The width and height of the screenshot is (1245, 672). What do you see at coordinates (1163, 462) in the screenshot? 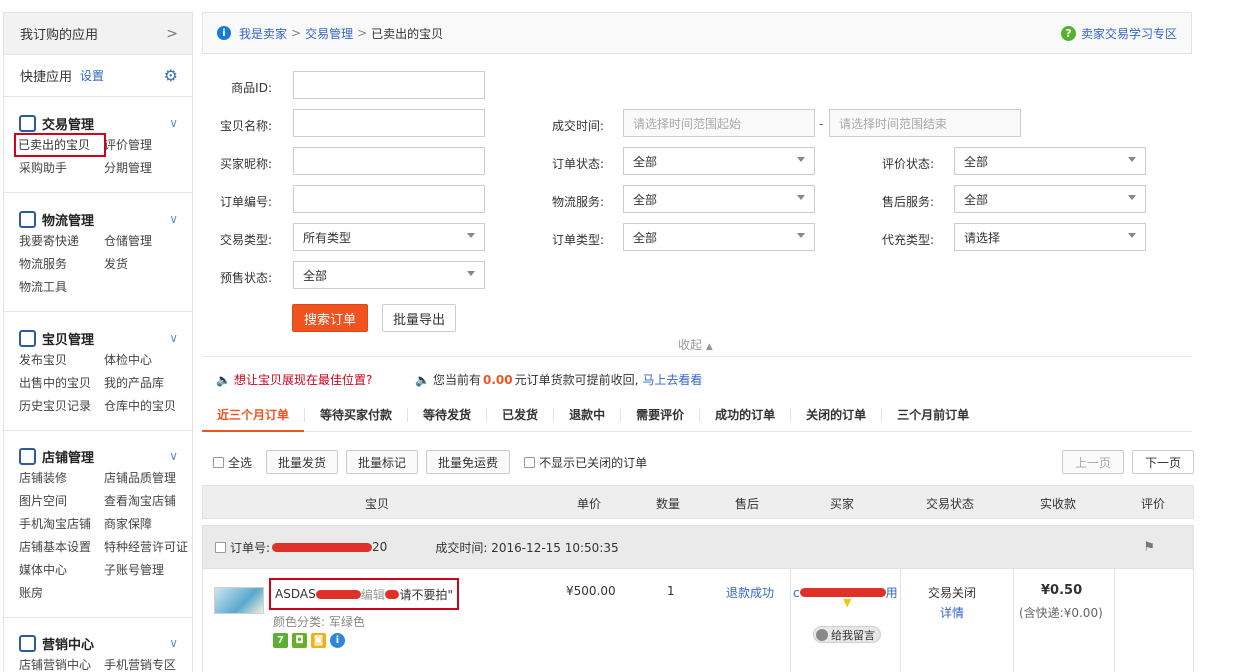
I see `next-page-button: 下一页` at bounding box center [1163, 462].